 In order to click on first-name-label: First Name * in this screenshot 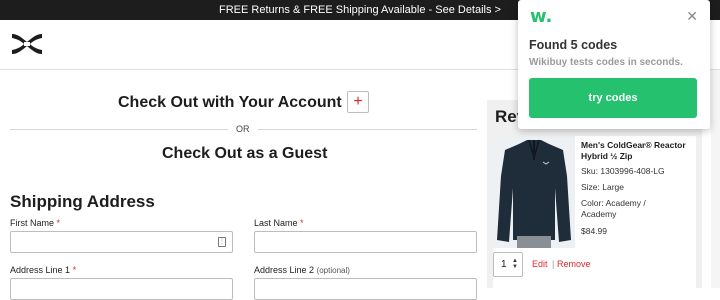, I will do `click(35, 223)`.